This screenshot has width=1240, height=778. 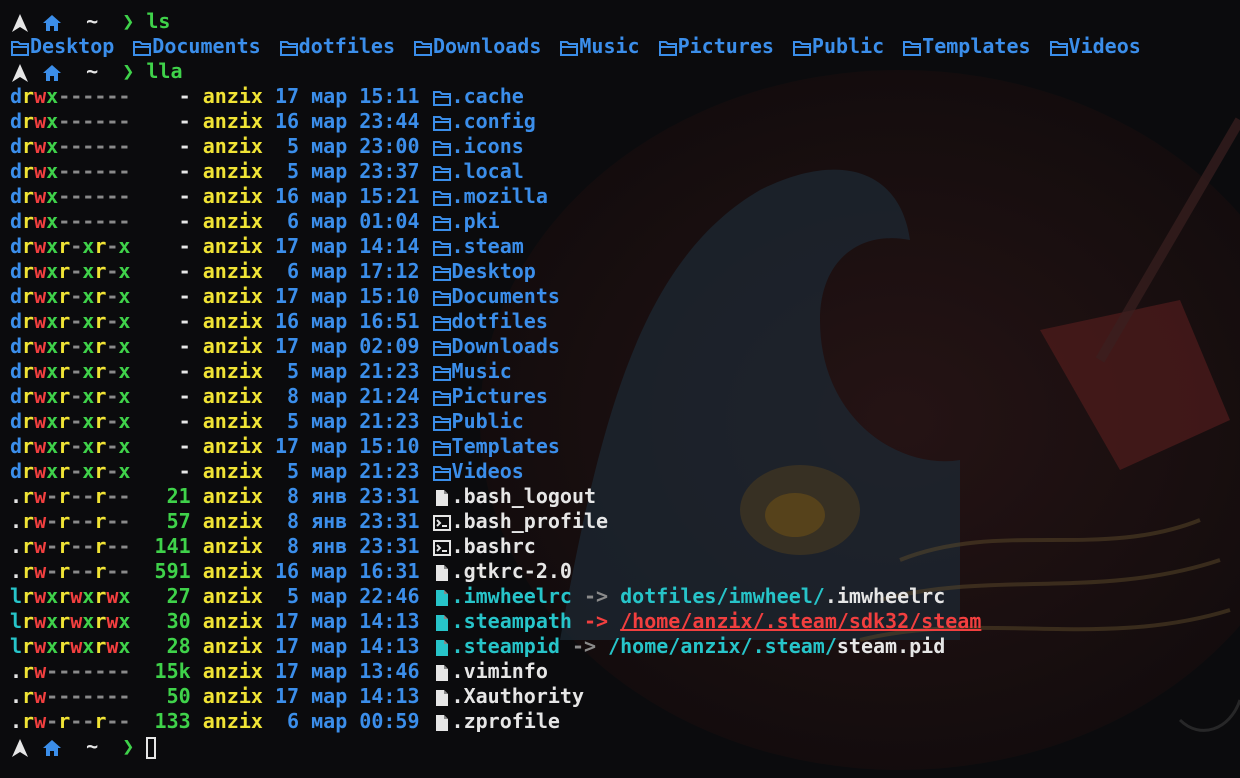 What do you see at coordinates (1104, 46) in the screenshot?
I see `ls-item-label: Videos` at bounding box center [1104, 46].